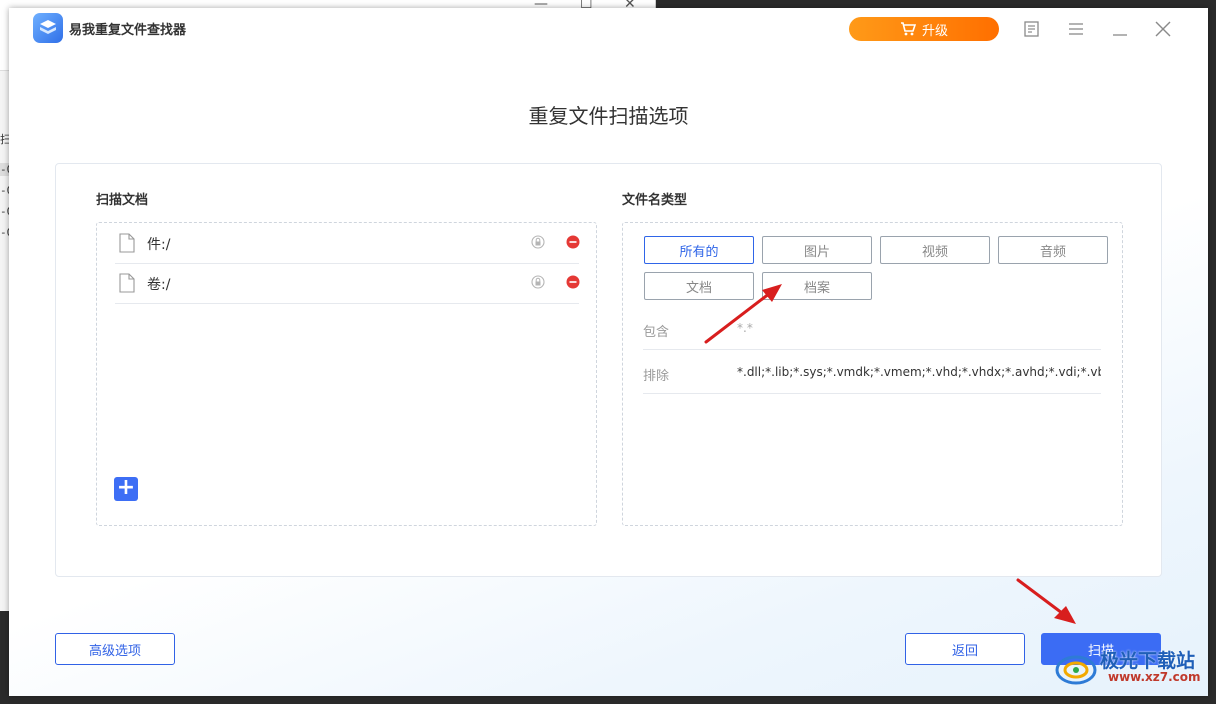 The height and width of the screenshot is (704, 1216). Describe the element at coordinates (655, 200) in the screenshot. I see `file-types-label: 文件名类型` at that location.